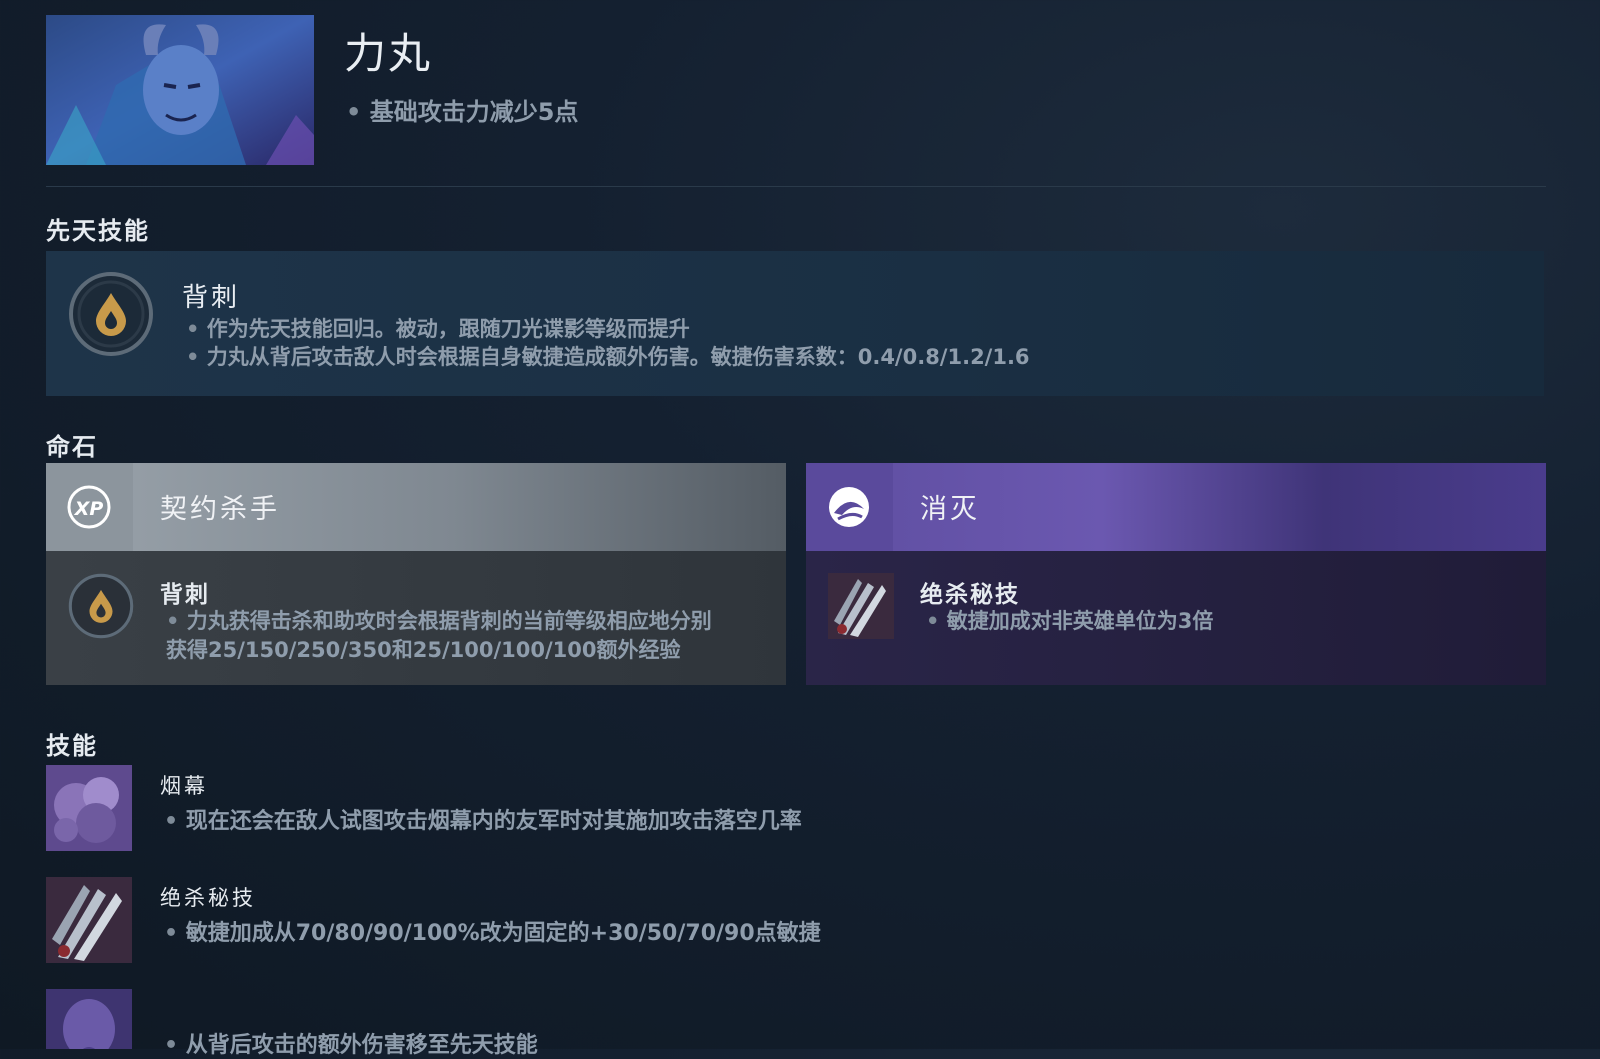  Describe the element at coordinates (98, 231) in the screenshot. I see `innate-section-title: 先天技能` at that location.